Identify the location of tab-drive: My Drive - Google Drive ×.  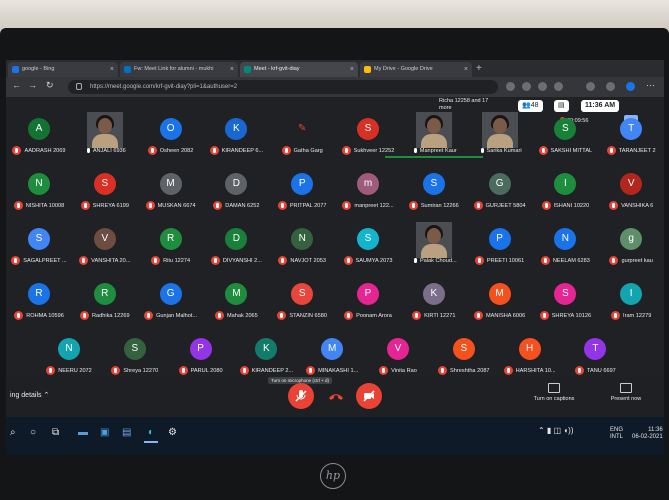
(416, 69).